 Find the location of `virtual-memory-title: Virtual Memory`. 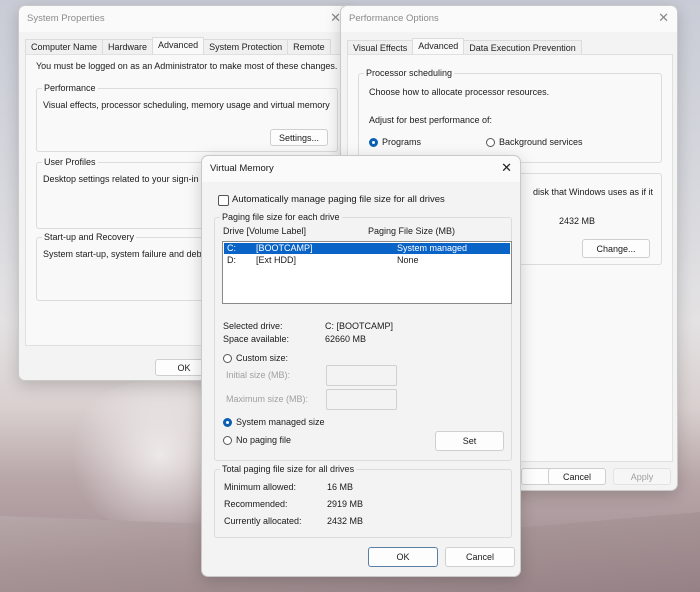

virtual-memory-title: Virtual Memory is located at coordinates (242, 168).